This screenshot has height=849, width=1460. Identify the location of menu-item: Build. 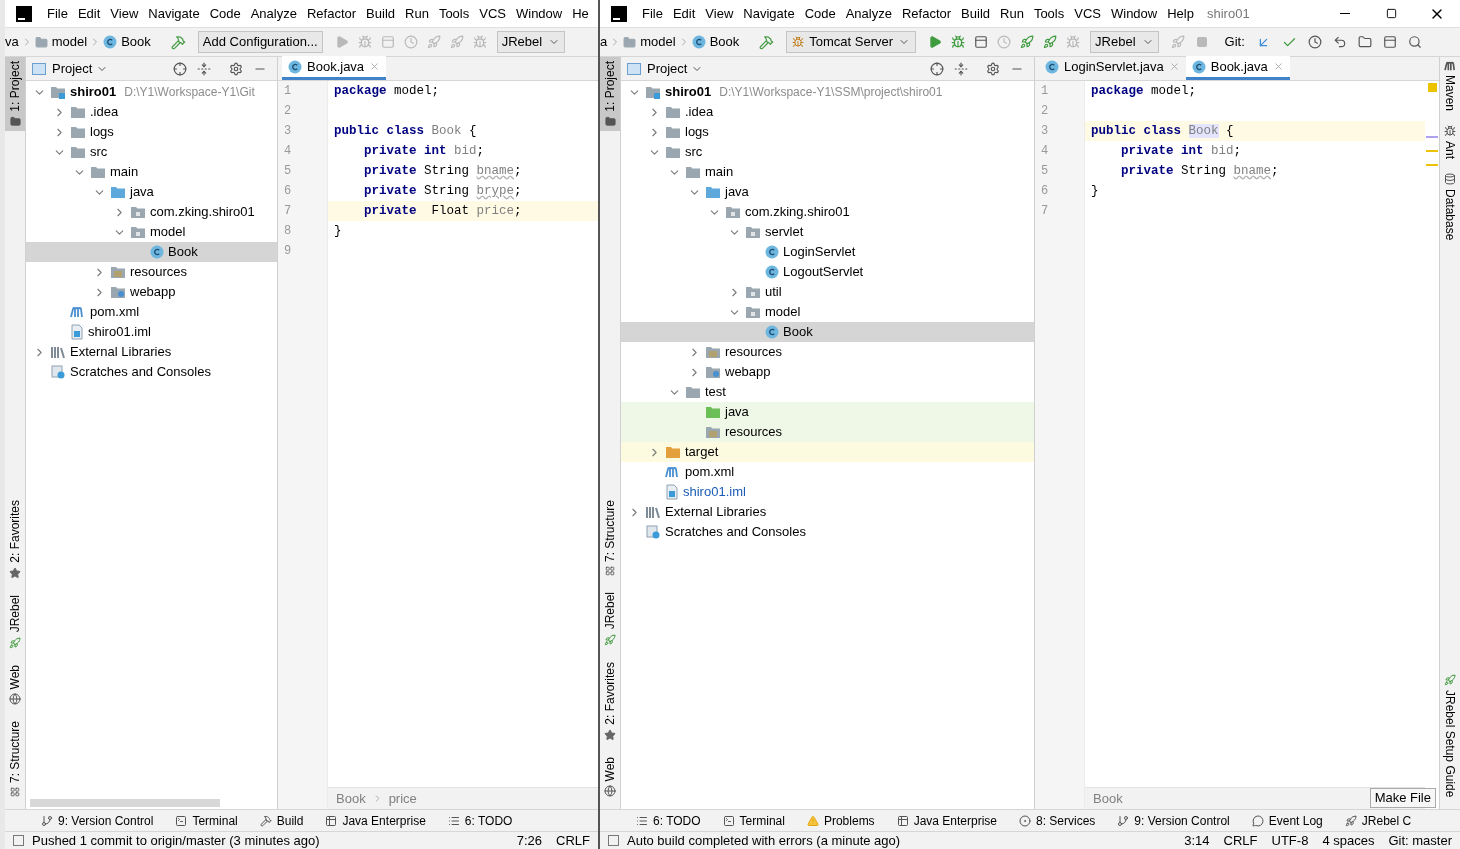
(975, 13).